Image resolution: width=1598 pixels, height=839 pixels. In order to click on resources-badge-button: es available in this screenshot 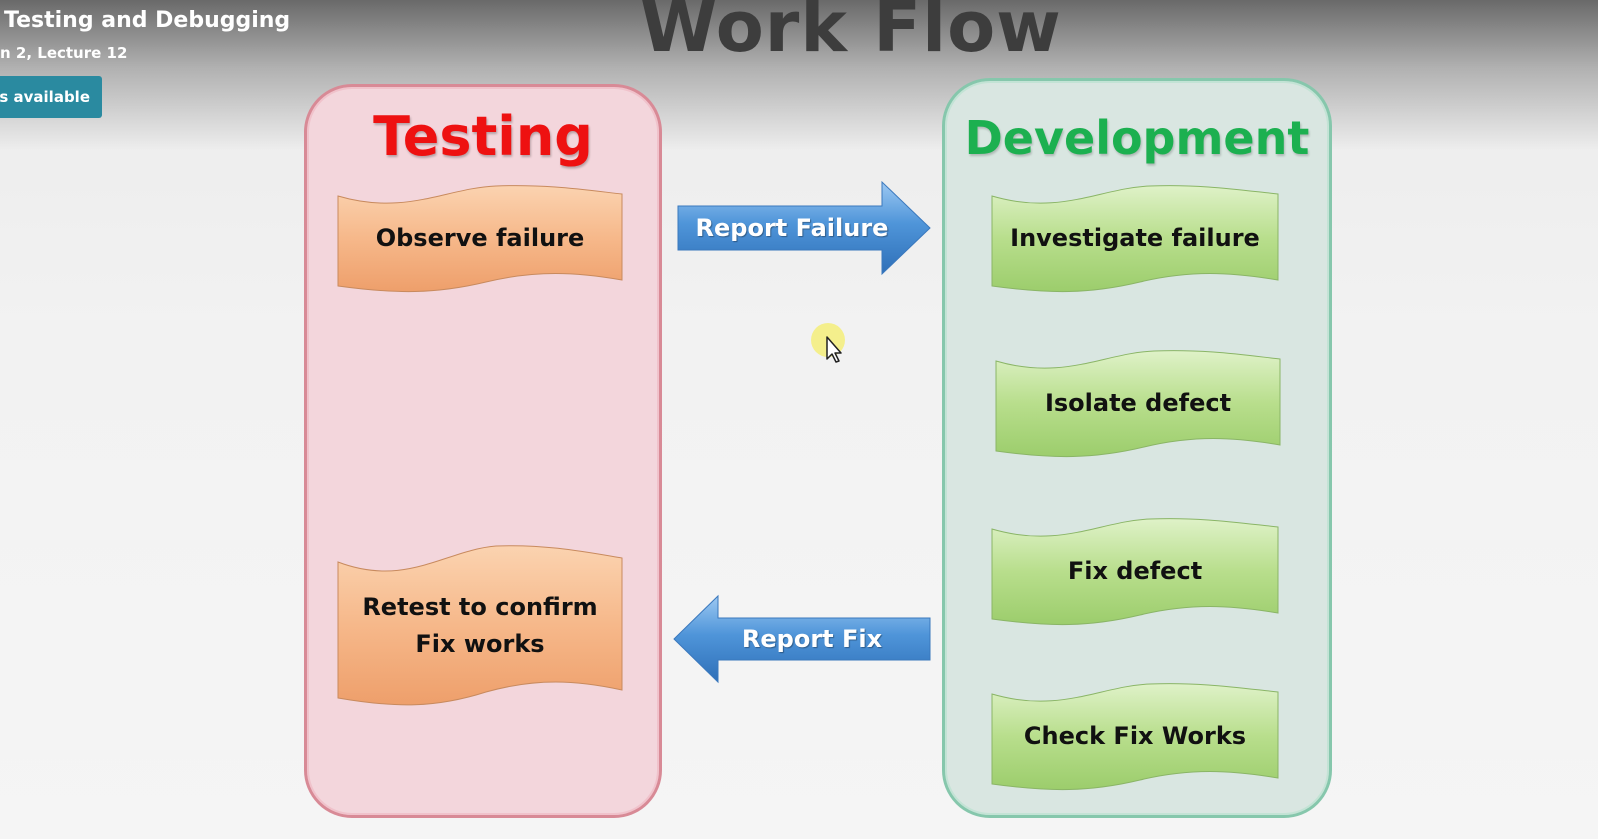, I will do `click(51, 97)`.